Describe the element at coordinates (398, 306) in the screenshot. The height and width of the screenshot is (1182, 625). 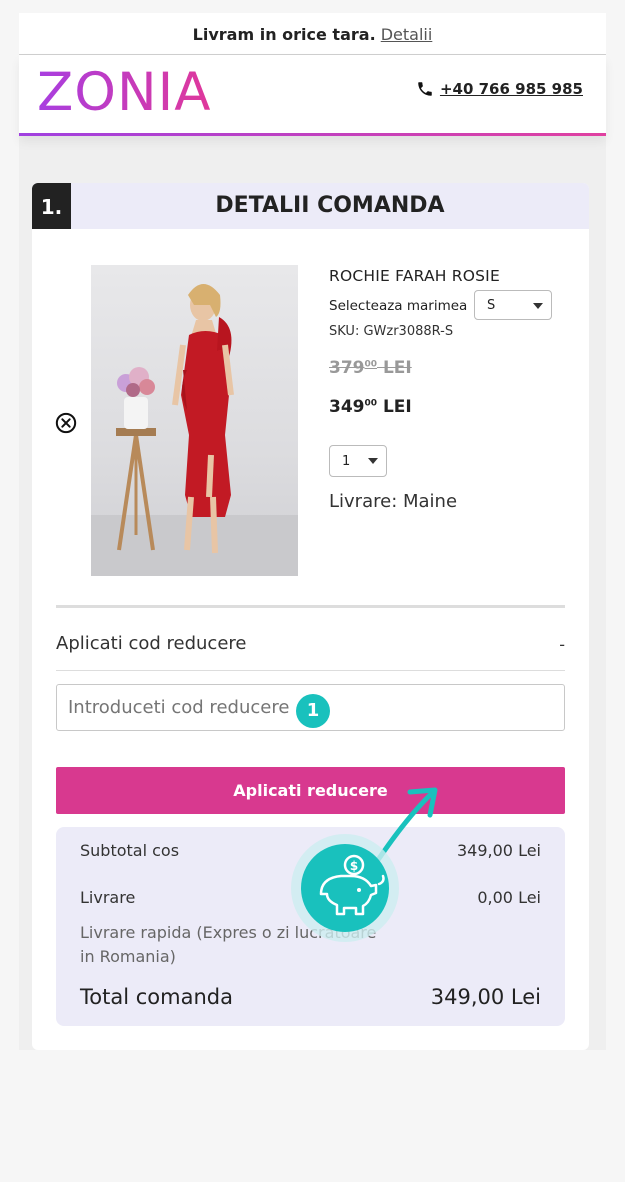
I see `size-label: Selecteaza marimea` at that location.